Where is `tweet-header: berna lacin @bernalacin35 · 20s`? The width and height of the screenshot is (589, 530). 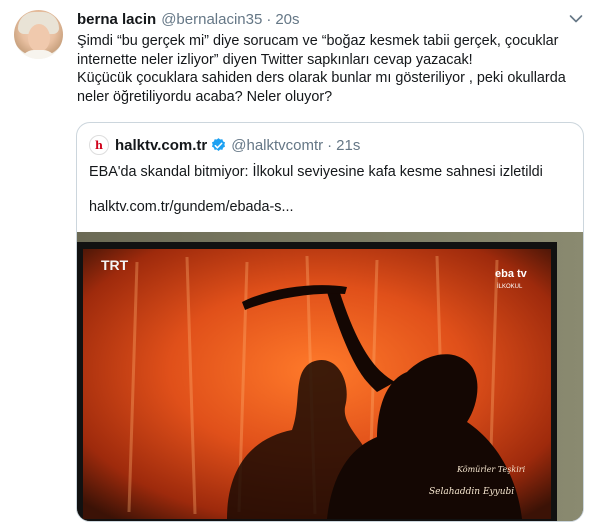 tweet-header: berna lacin @bernalacin35 · 20s is located at coordinates (188, 21).